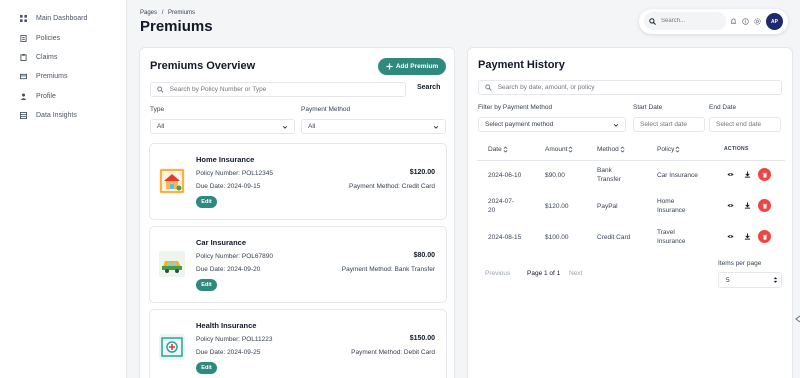 The image size is (800, 378). I want to click on history-search-box, so click(630, 87).